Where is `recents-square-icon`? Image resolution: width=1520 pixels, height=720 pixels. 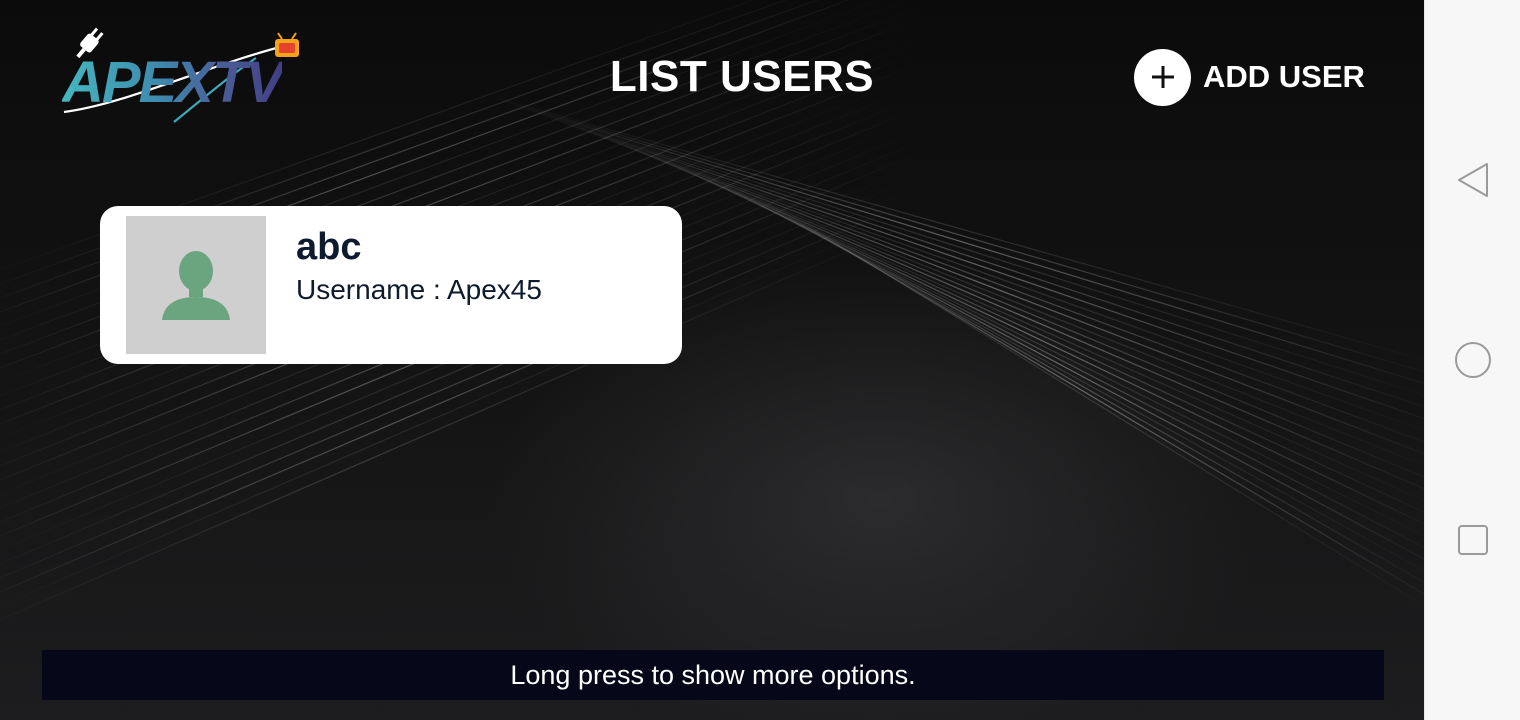 recents-square-icon is located at coordinates (1473, 540).